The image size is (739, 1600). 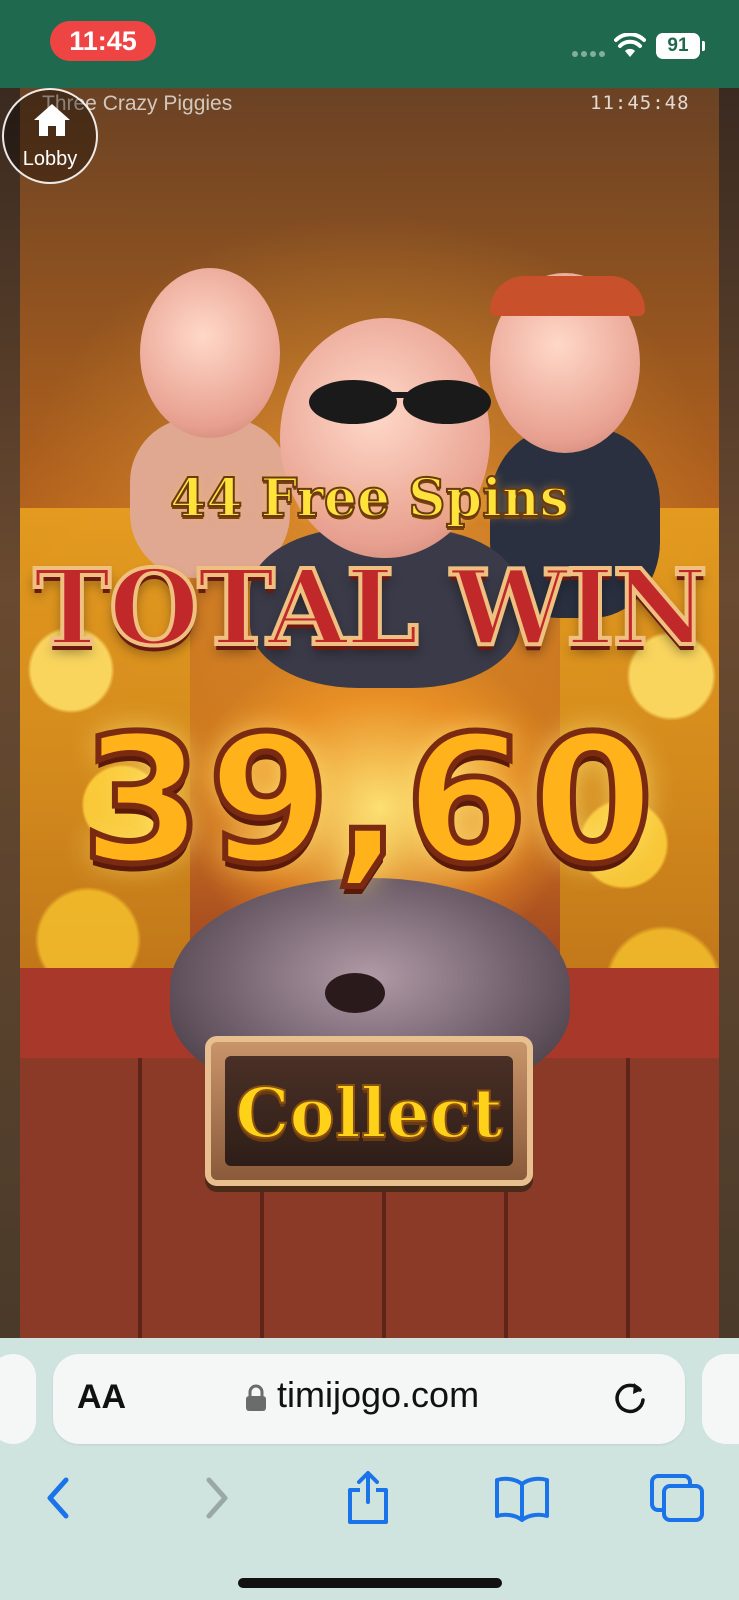 I want to click on book-icon, so click(x=522, y=1498).